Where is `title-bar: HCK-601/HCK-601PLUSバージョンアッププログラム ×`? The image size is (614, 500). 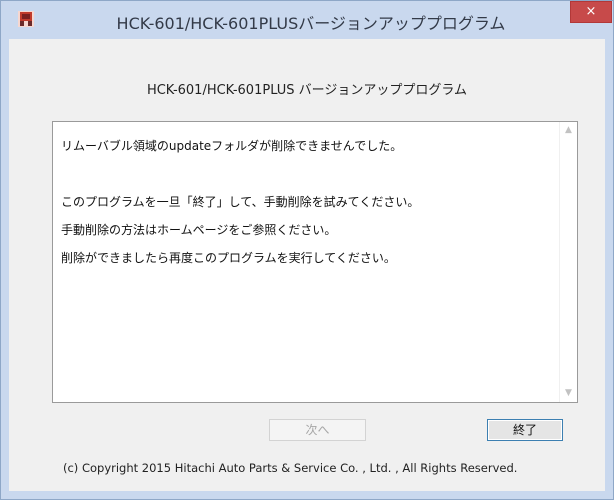 title-bar: HCK-601/HCK-601PLUSバージョンアッププログラム × is located at coordinates (307, 20).